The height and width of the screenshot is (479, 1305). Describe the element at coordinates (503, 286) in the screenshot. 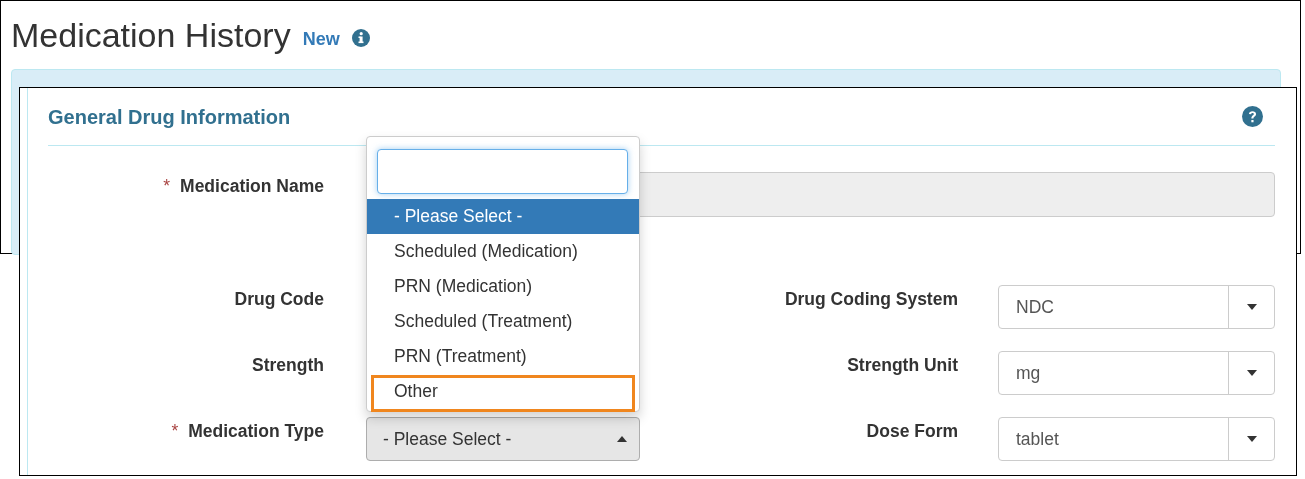

I see `dropdown-option: PRN (Medication)` at that location.